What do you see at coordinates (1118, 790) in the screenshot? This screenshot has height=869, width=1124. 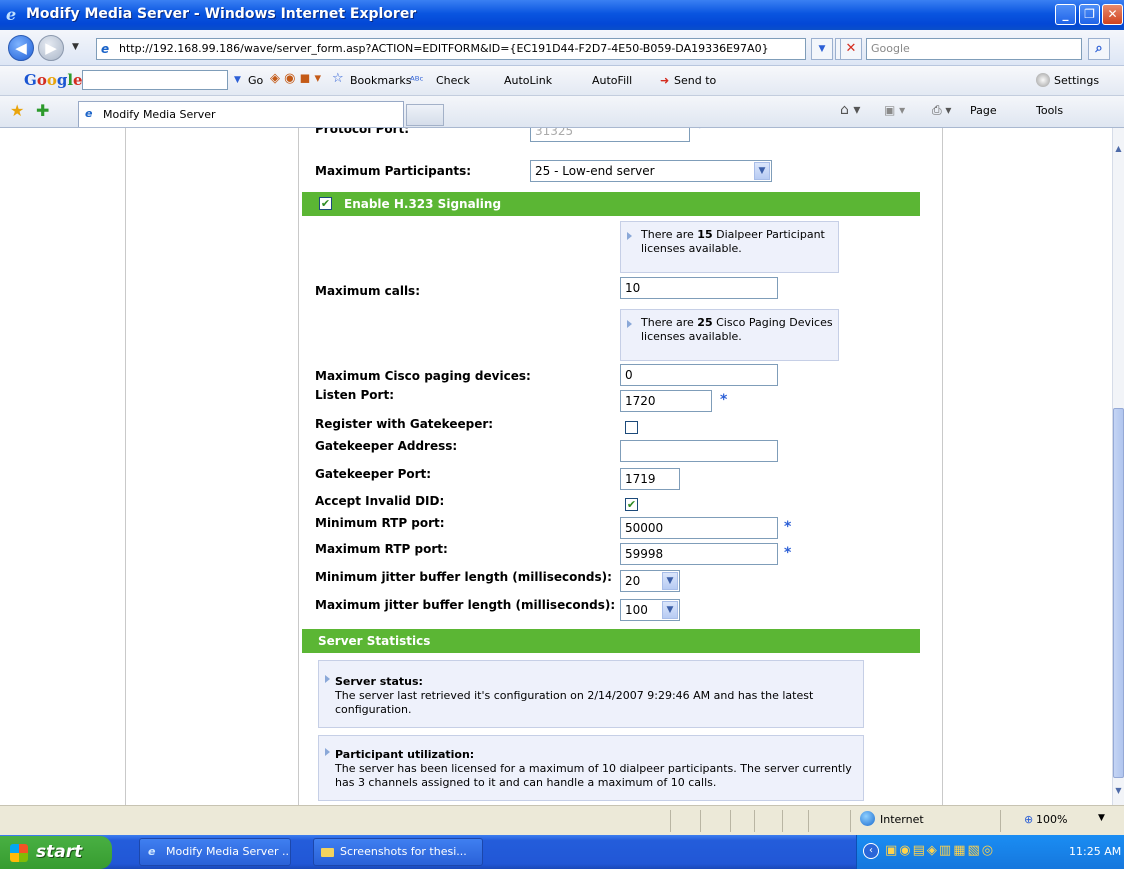 I see `scroll-down-icon: ▼` at bounding box center [1118, 790].